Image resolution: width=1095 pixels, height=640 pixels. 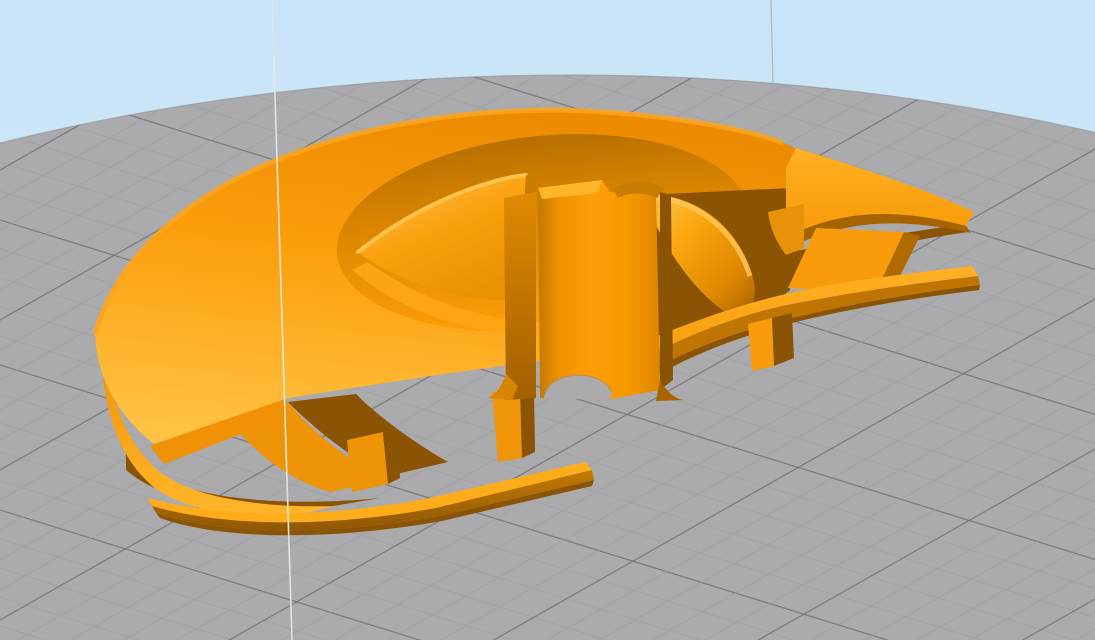 What do you see at coordinates (520, 296) in the screenshot?
I see `model-hub-left-column` at bounding box center [520, 296].